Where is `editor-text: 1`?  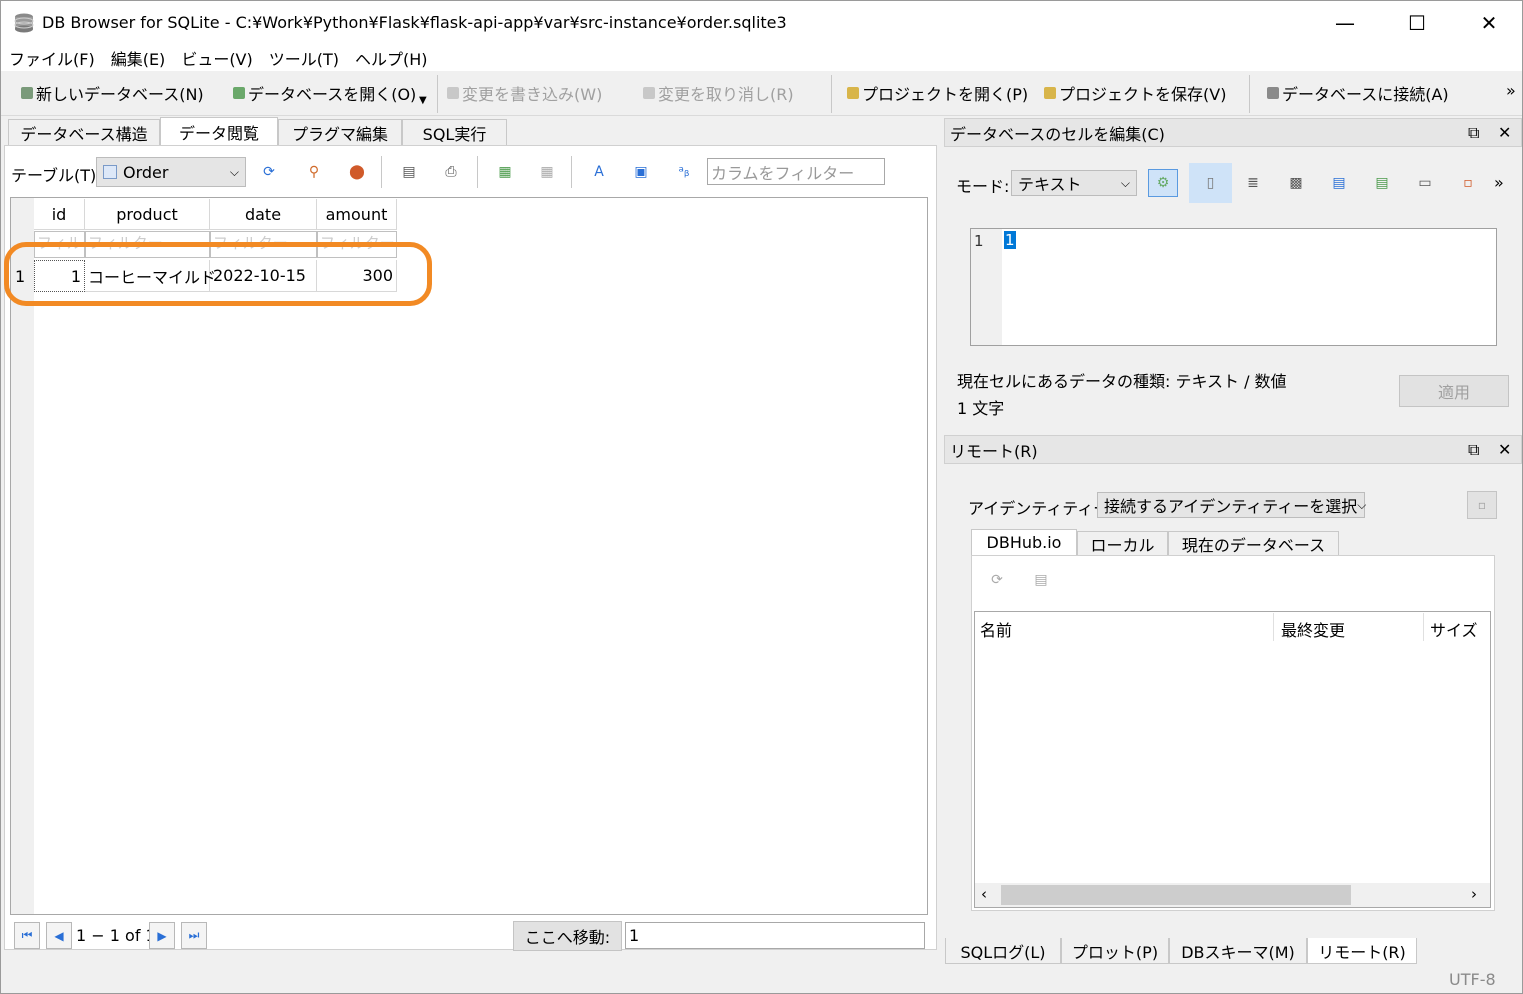
editor-text: 1 is located at coordinates (1010, 240).